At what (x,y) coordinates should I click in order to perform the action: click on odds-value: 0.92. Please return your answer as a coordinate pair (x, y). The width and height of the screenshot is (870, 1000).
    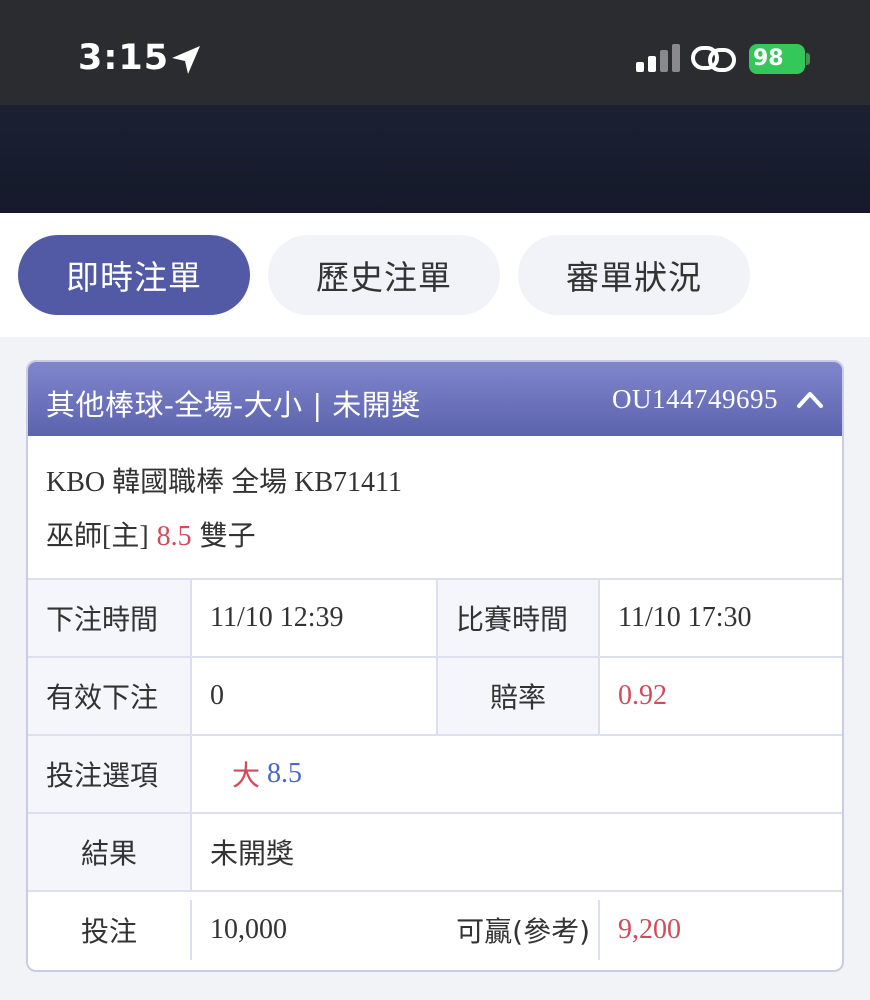
    Looking at the image, I should click on (642, 695).